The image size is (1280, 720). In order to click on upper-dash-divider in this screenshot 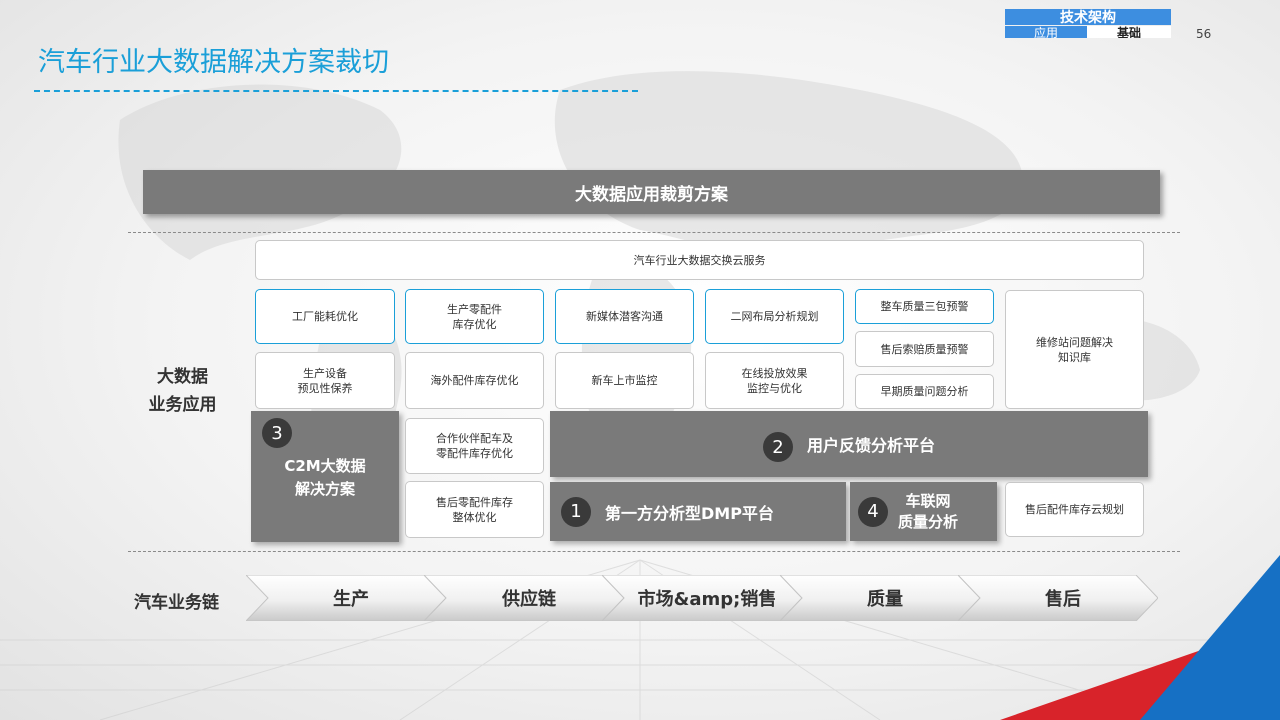, I will do `click(654, 232)`.